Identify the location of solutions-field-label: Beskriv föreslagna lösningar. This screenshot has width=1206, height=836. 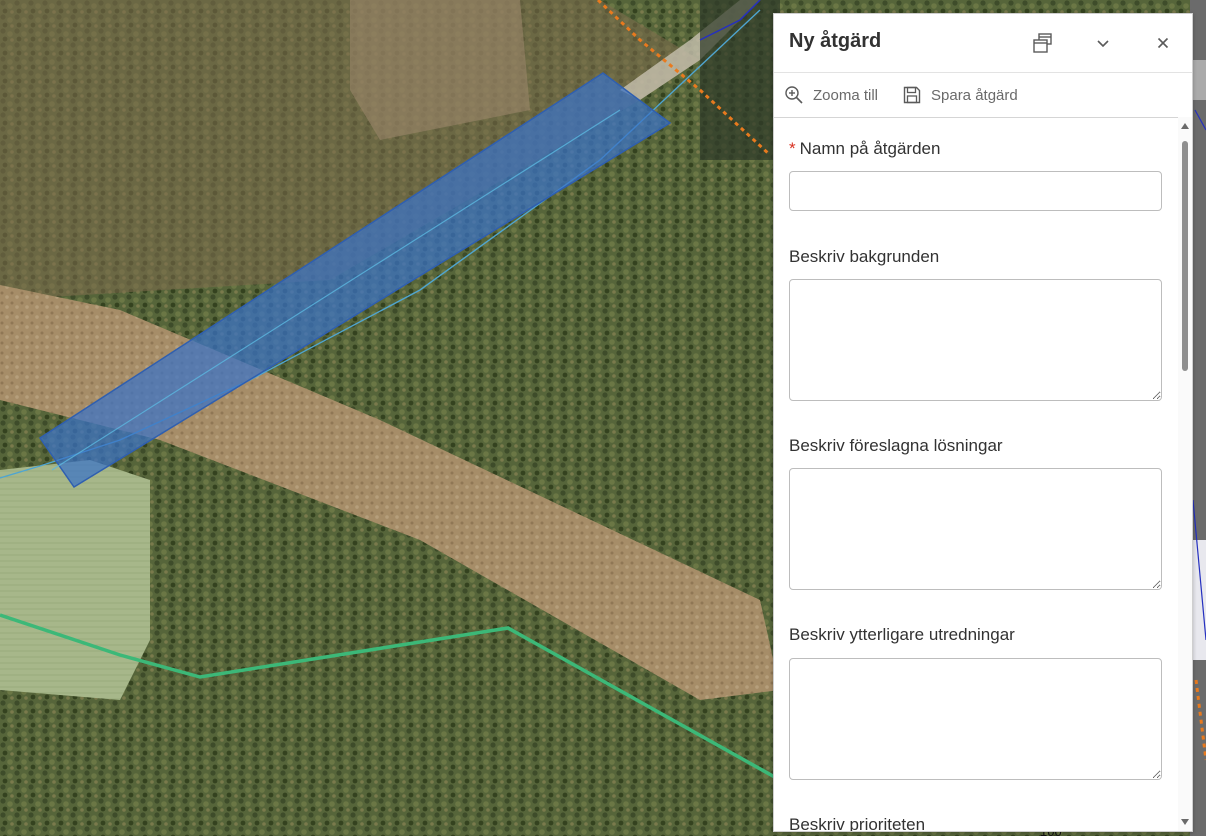
(896, 445).